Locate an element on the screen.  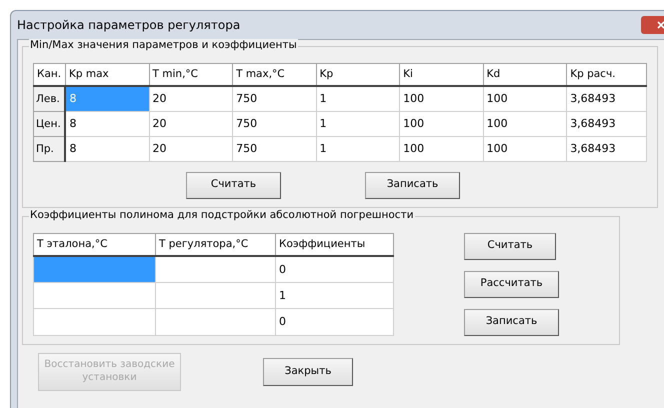
column-header: Ki is located at coordinates (442, 75).